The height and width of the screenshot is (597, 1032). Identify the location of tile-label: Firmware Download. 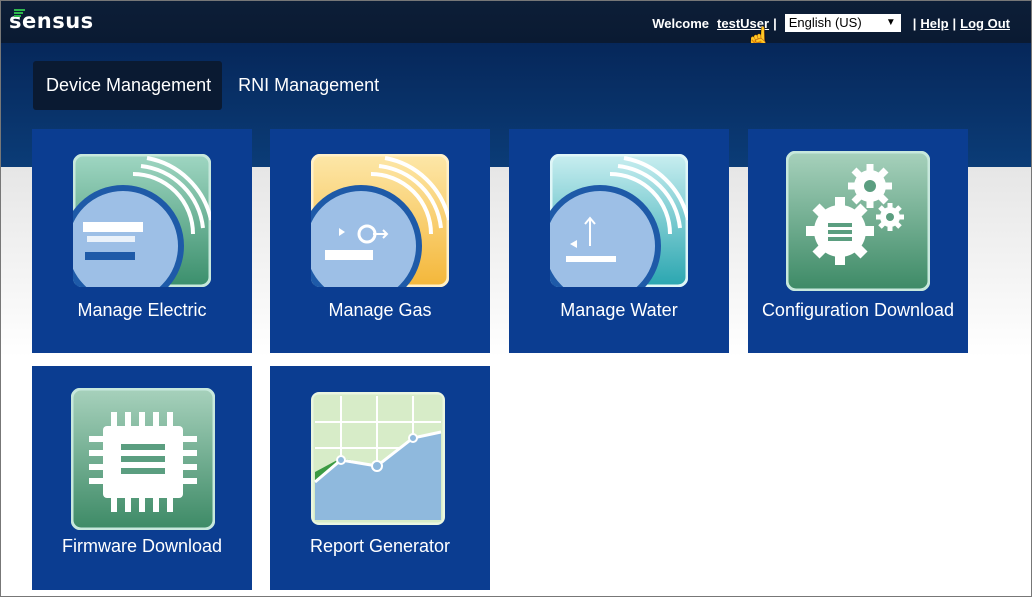
(142, 546).